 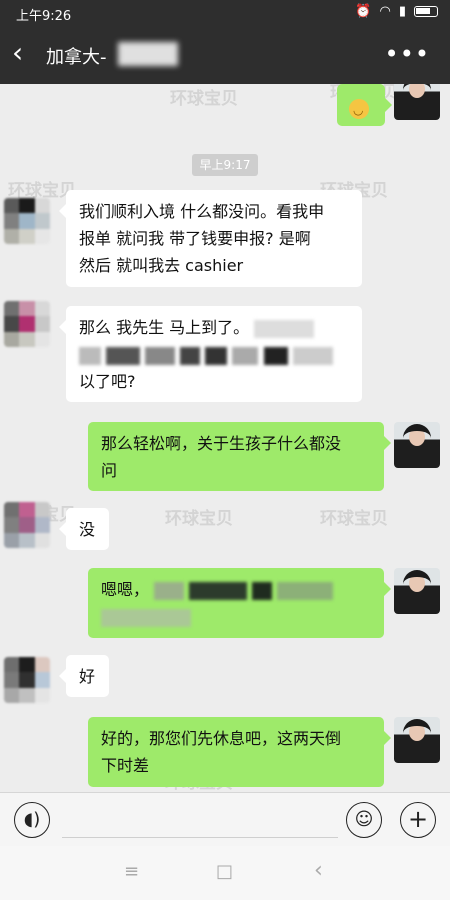 What do you see at coordinates (195, 238) in the screenshot?
I see `message-line: 报单 就问我 带了钱要申报? 是啊` at bounding box center [195, 238].